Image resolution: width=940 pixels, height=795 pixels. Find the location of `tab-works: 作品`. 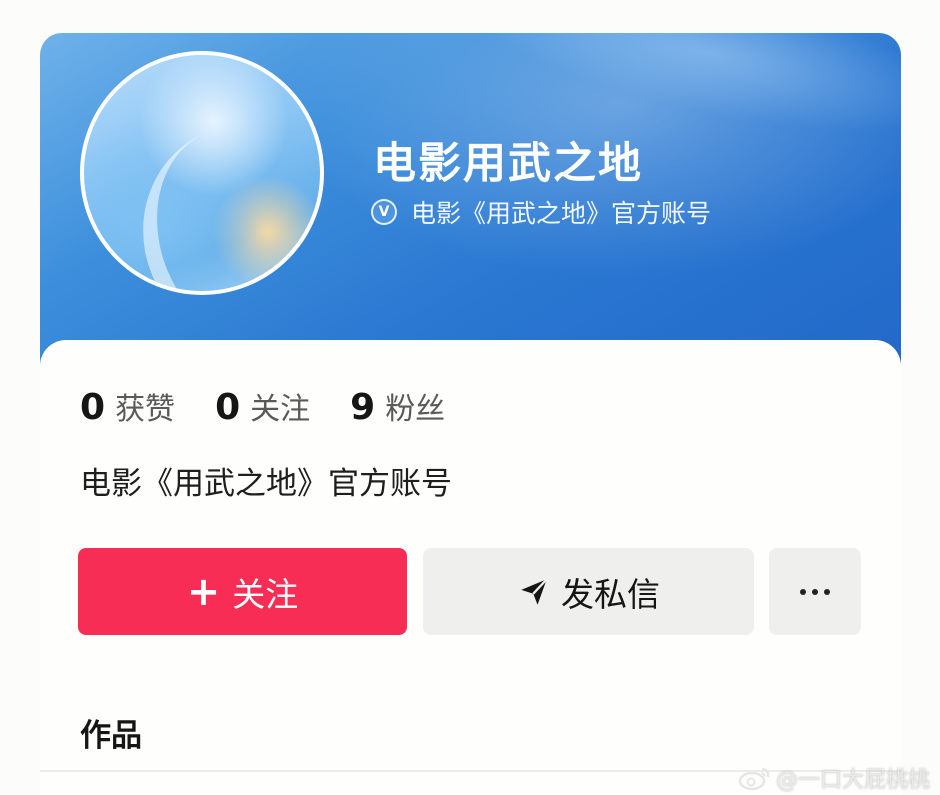

tab-works: 作品 is located at coordinates (111, 732).